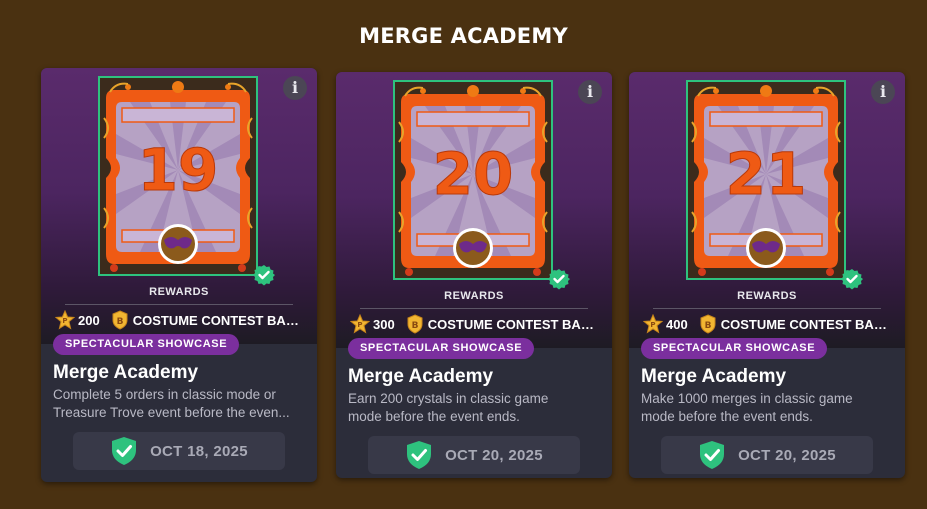 This screenshot has height=509, width=927. I want to click on description-line-1: Make 1000 merges in classic game, so click(747, 398).